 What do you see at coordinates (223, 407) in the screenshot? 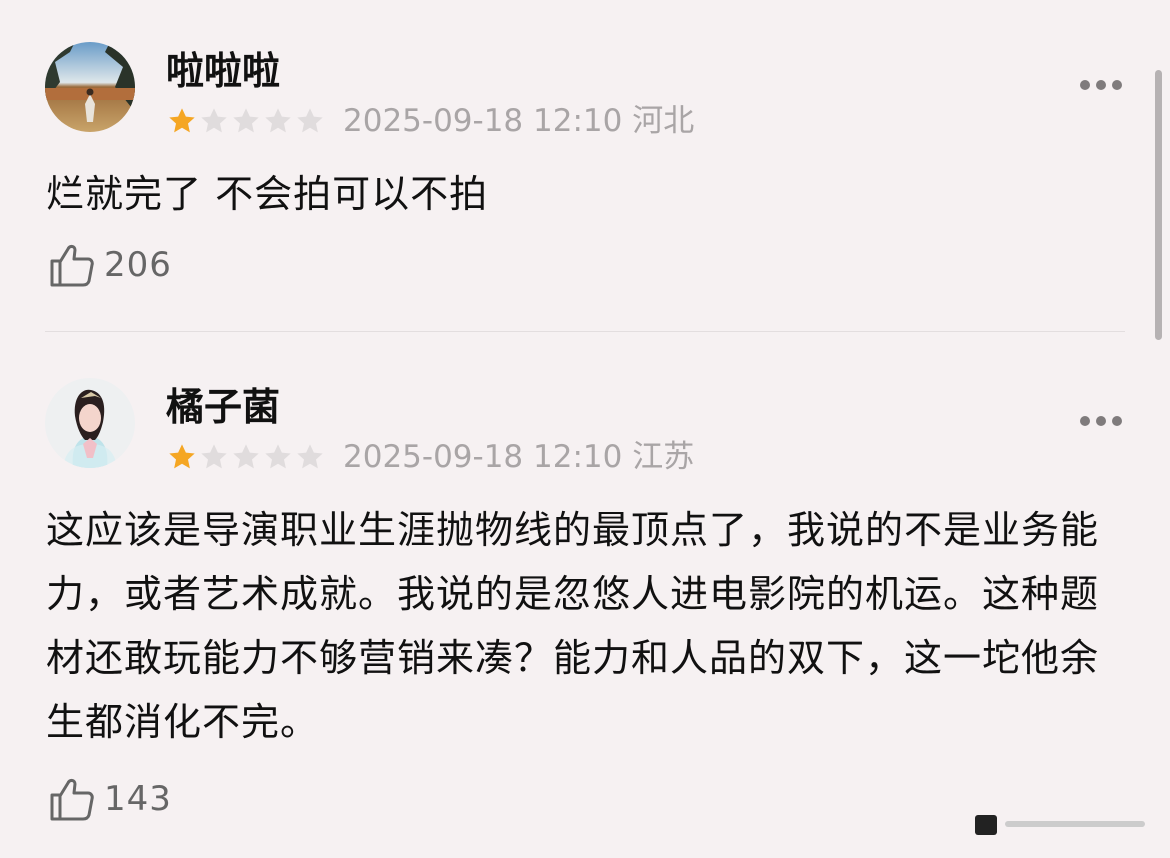
I see `username: 橘子菌` at bounding box center [223, 407].